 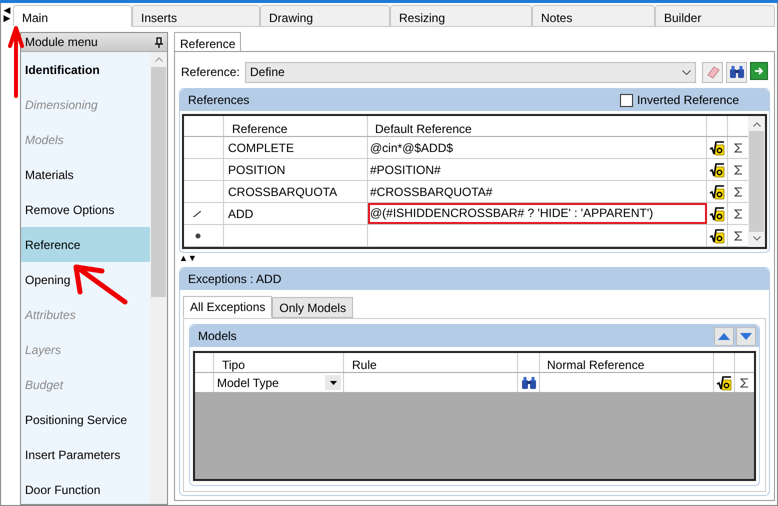 I want to click on table-cell: @(#ISHIDDENCROSSBAR# ? 'HIDE' : 'APPARENT'), so click(x=537, y=213).